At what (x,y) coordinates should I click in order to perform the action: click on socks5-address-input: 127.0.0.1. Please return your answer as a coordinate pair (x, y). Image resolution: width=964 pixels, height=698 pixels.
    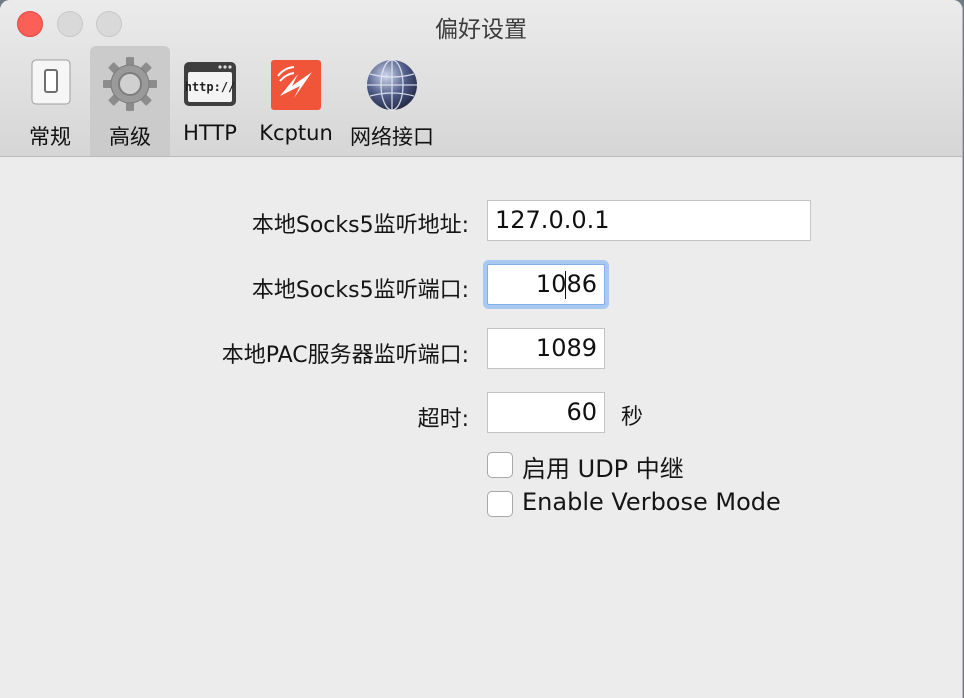
    Looking at the image, I should click on (649, 220).